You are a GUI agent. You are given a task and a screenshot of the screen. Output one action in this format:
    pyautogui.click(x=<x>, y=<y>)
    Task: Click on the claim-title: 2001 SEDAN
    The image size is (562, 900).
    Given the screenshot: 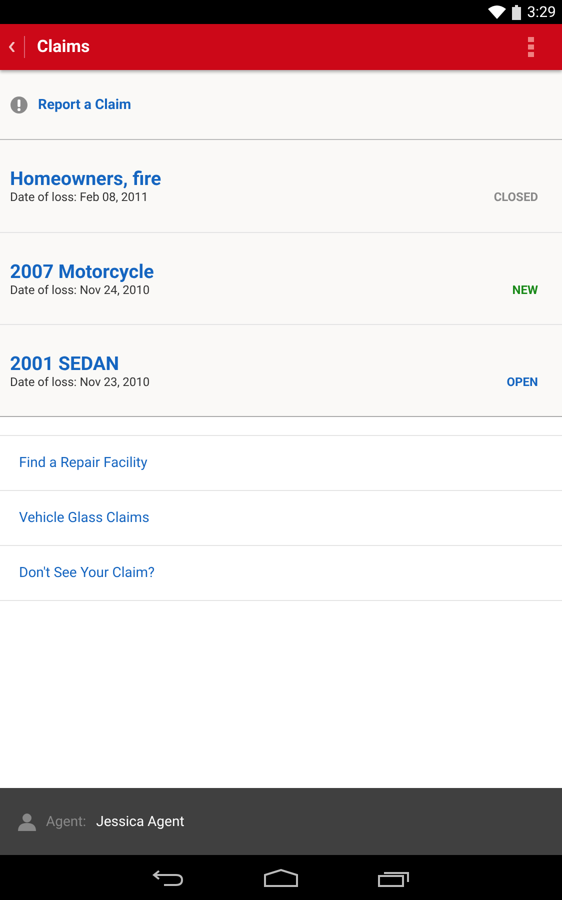 What is the action you would take?
    pyautogui.click(x=65, y=364)
    